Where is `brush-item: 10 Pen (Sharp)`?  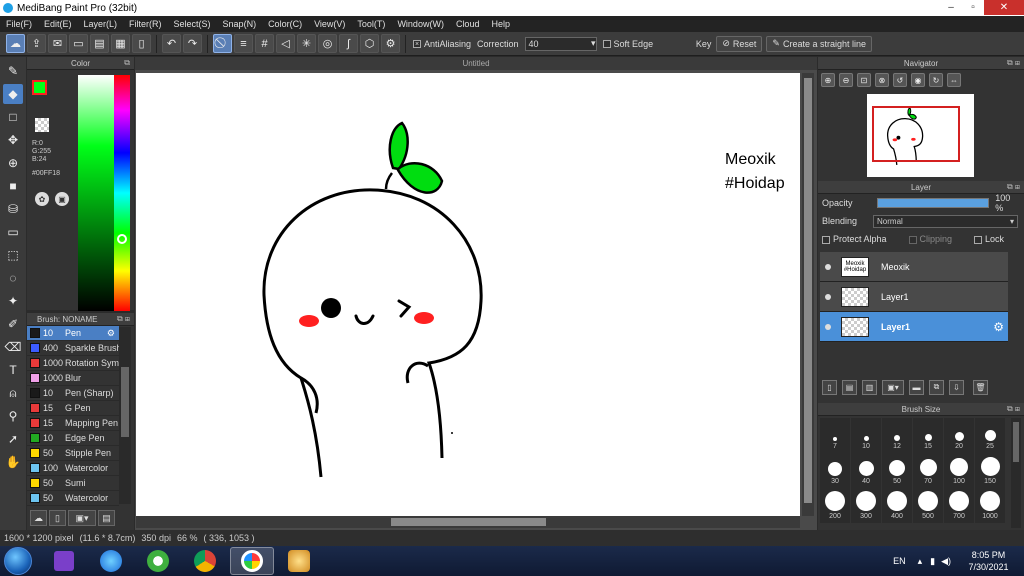 brush-item: 10 Pen (Sharp) is located at coordinates (73, 393).